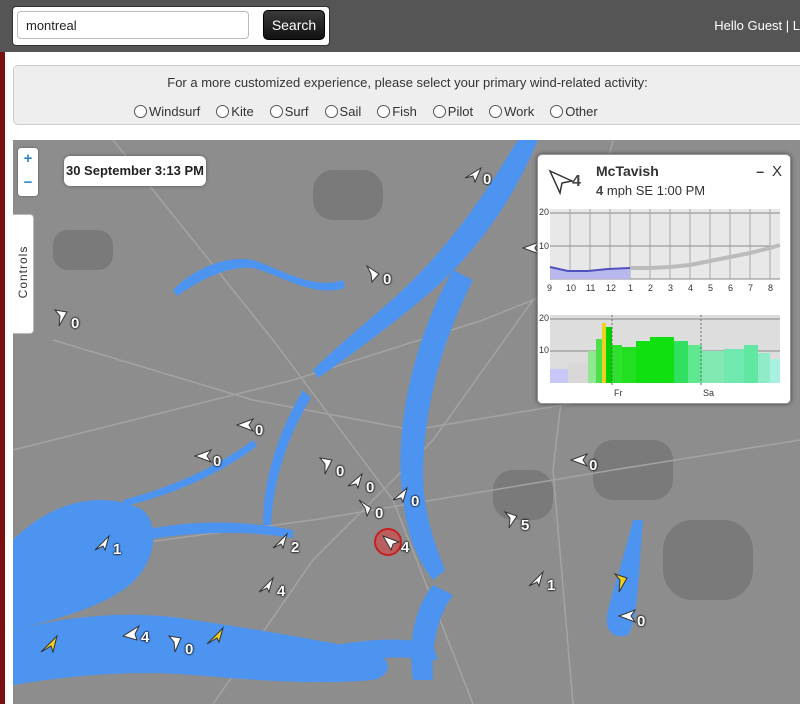 This screenshot has width=800, height=704. I want to click on chart2-day-label: Sa, so click(709, 393).